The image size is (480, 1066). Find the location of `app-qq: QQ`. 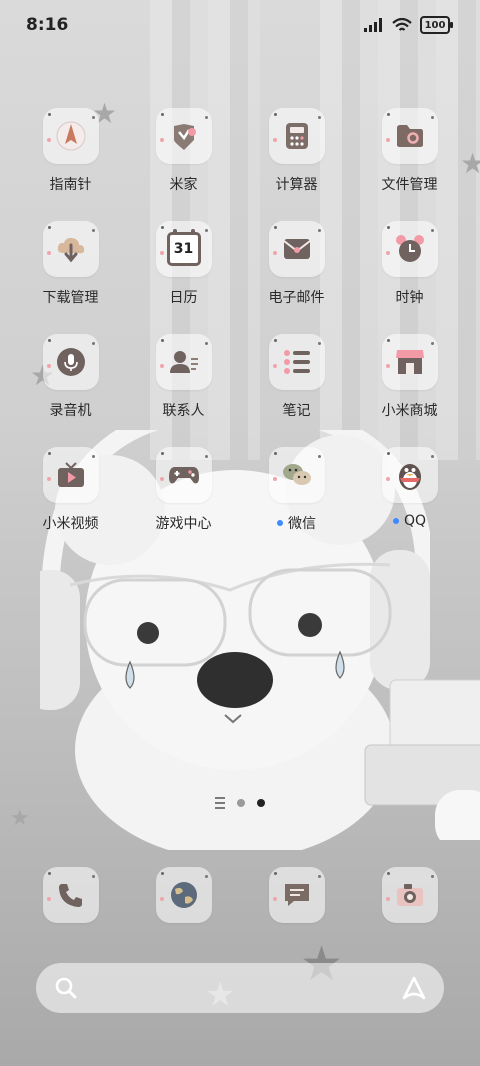

app-qq: QQ is located at coordinates (409, 490).